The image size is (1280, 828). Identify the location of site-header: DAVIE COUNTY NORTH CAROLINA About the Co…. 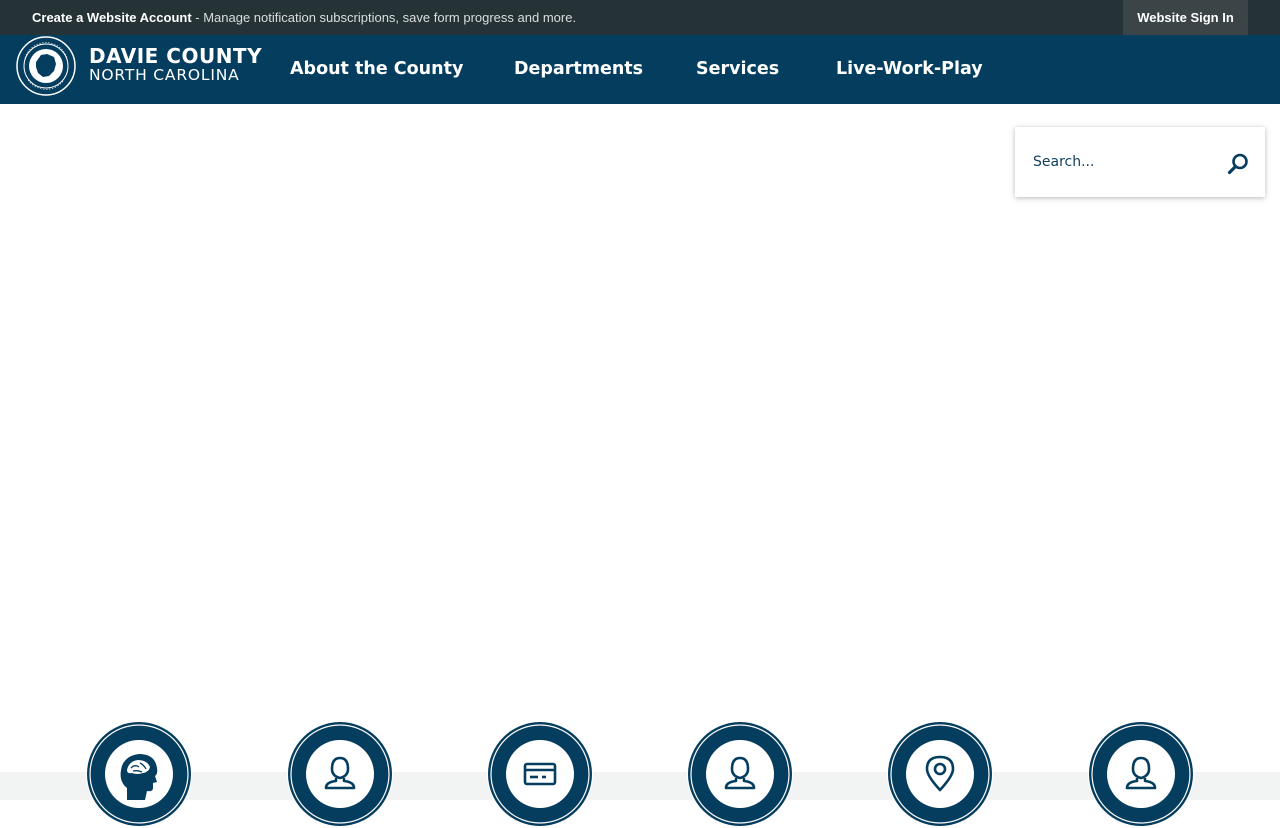
(640, 69).